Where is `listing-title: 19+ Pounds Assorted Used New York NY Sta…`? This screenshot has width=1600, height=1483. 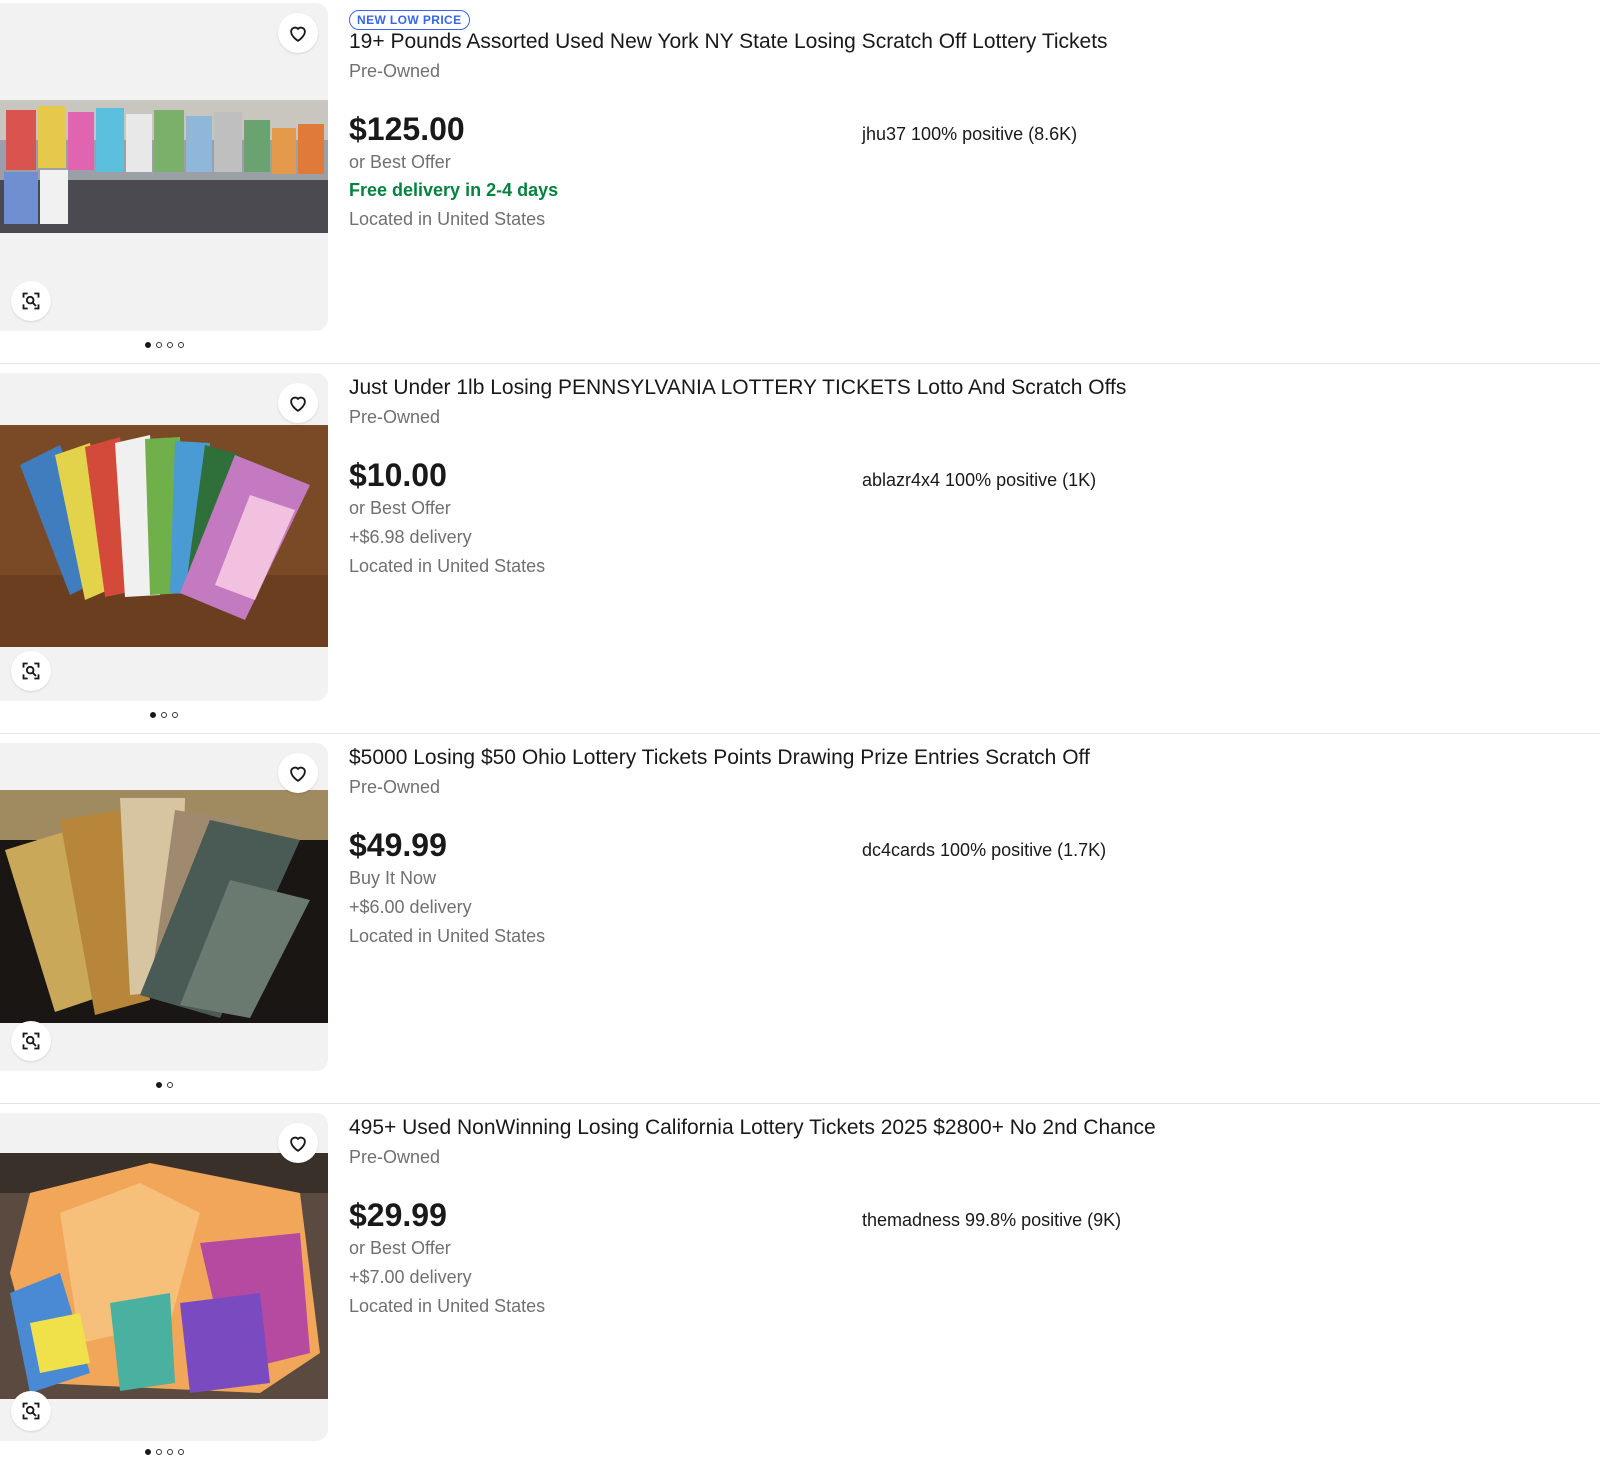 listing-title: 19+ Pounds Assorted Used New York NY Sta… is located at coordinates (728, 42).